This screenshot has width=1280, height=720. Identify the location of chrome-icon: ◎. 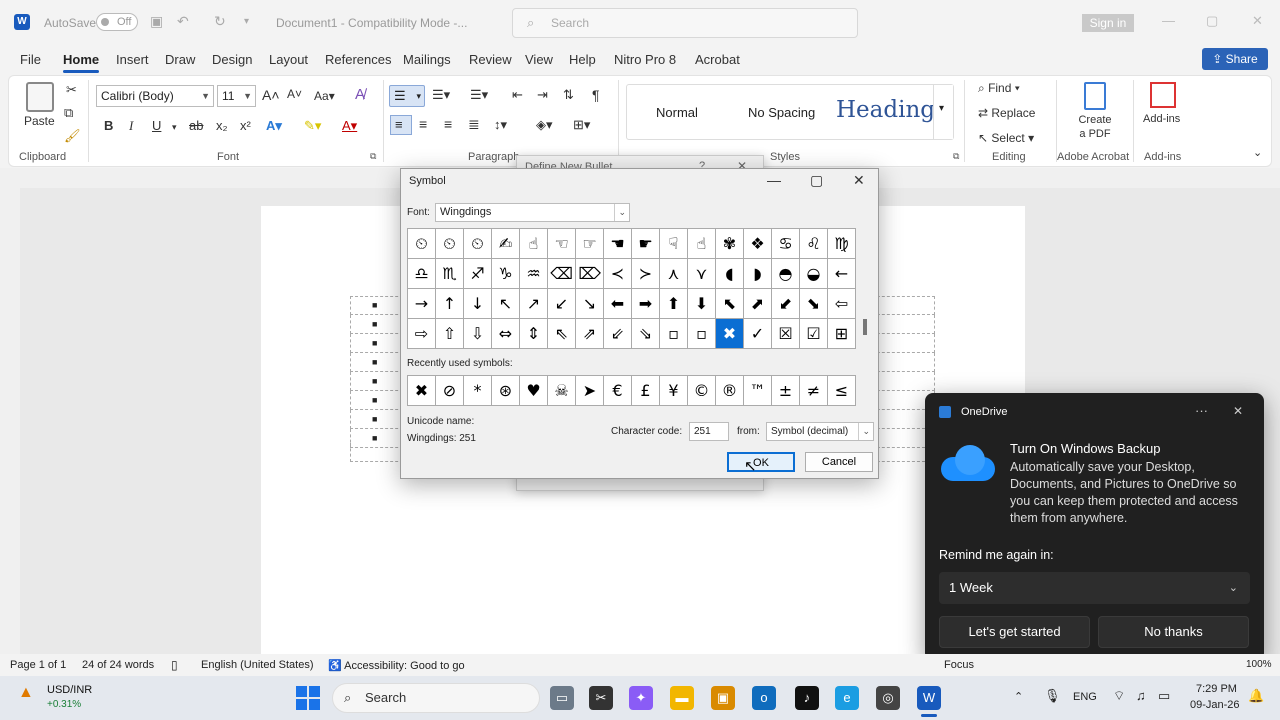
(888, 698).